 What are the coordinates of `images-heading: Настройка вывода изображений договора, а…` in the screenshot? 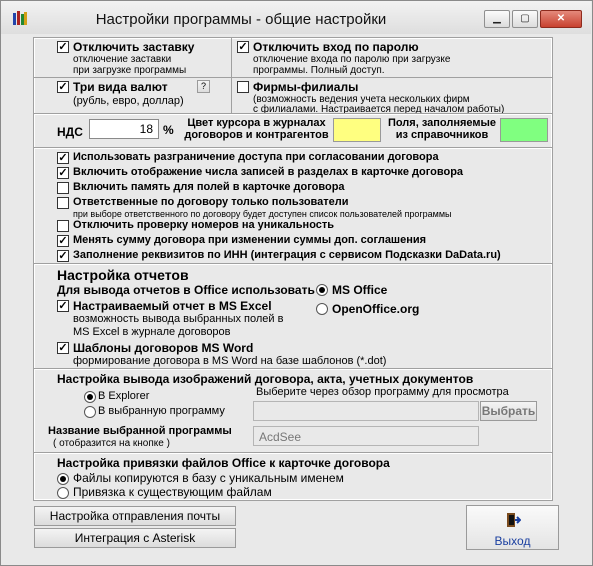 It's located at (265, 379).